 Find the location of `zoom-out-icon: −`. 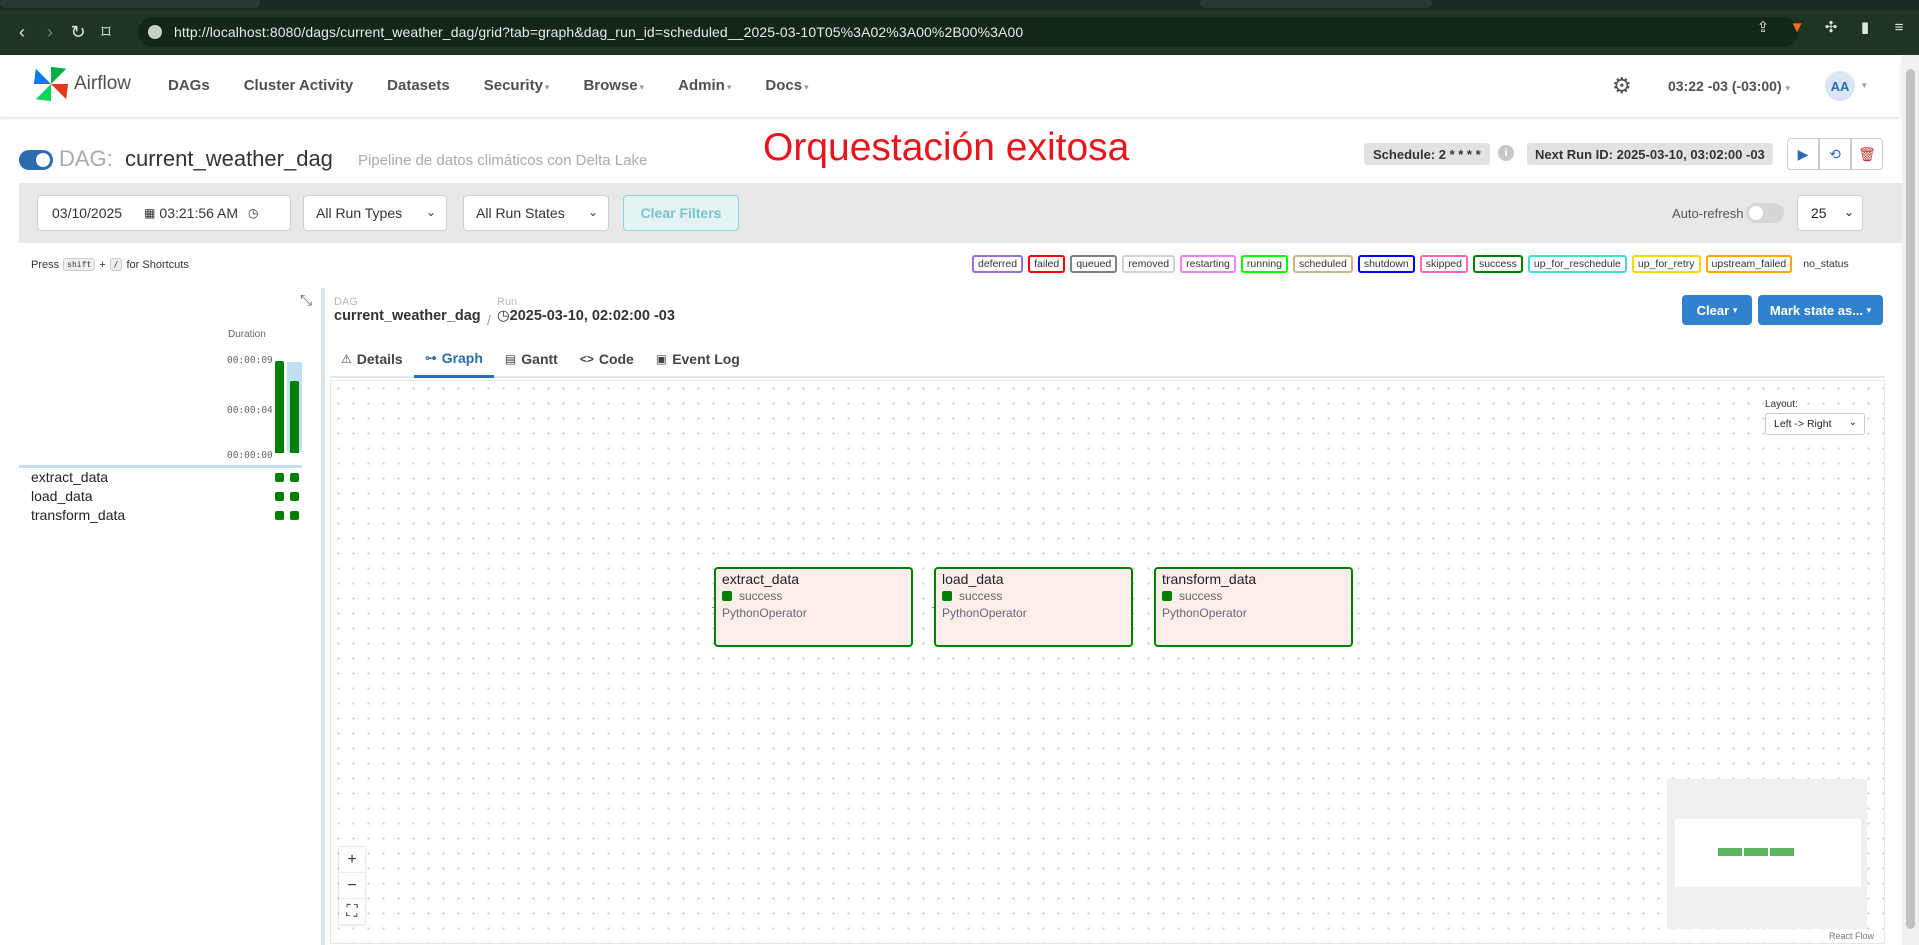

zoom-out-icon: − is located at coordinates (352, 886).